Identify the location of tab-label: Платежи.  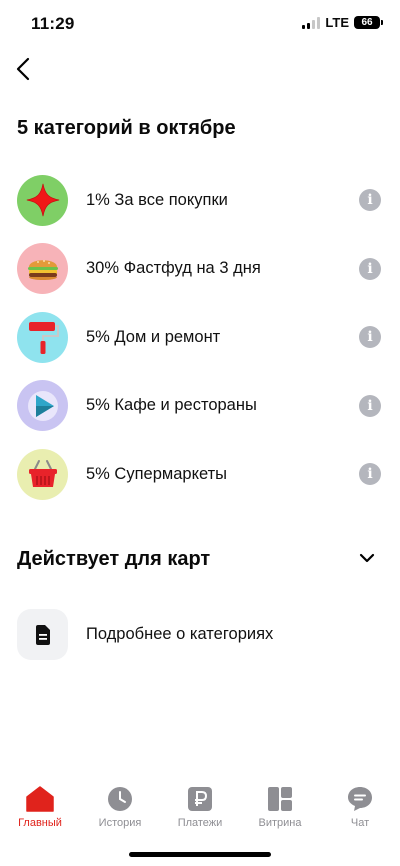
(200, 823).